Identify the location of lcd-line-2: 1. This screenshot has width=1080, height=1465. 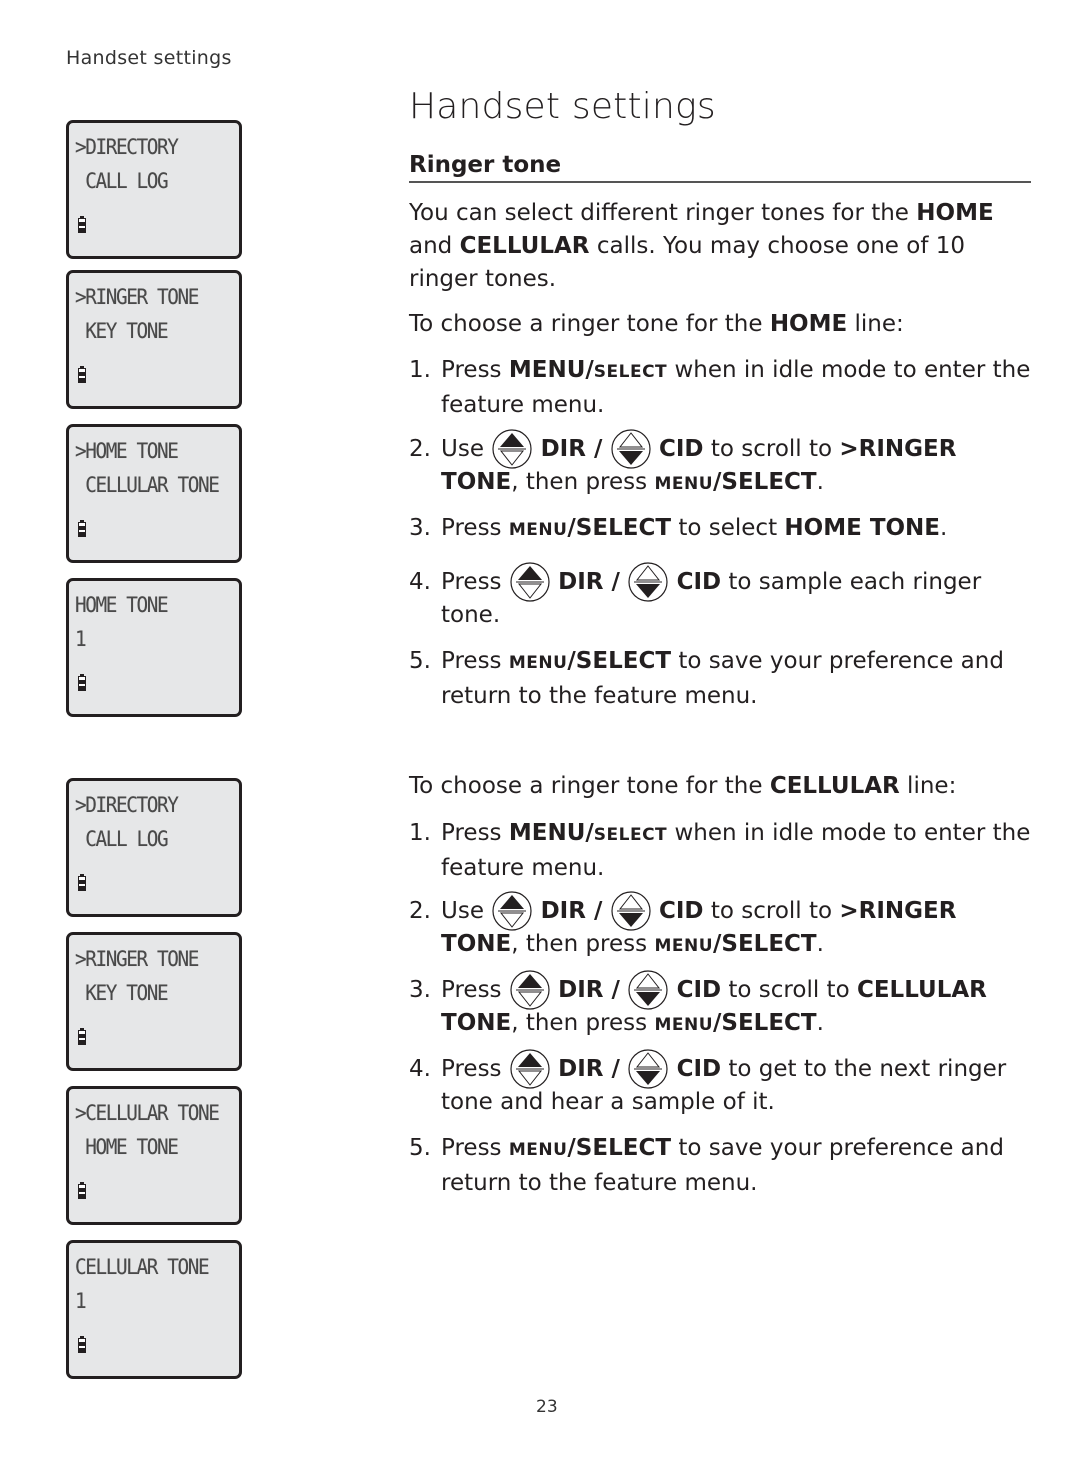
(81, 1301).